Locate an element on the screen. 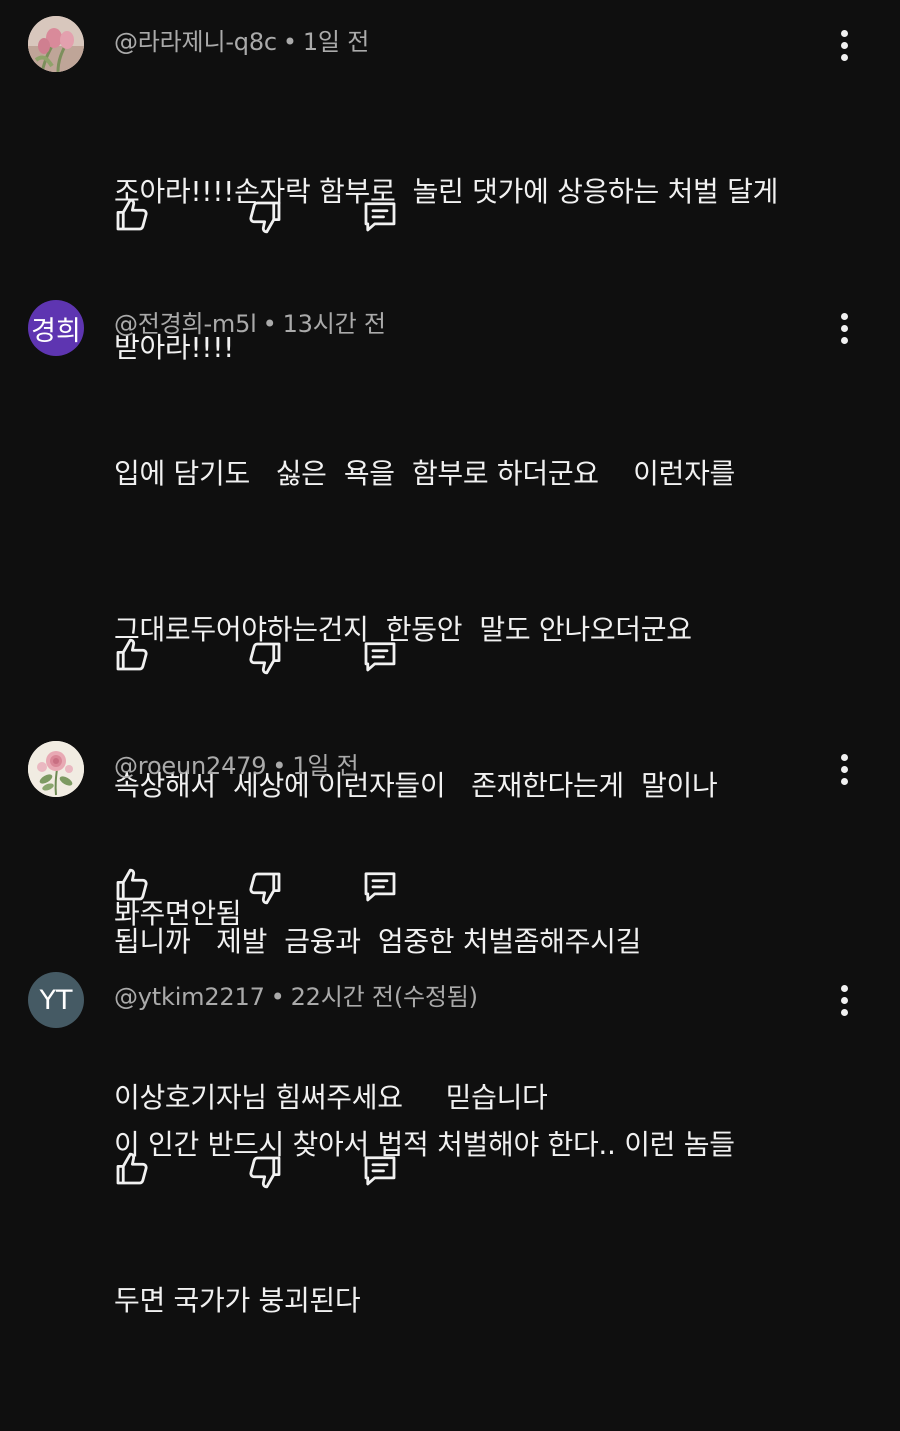  avatar-initials: YT is located at coordinates (56, 1000).